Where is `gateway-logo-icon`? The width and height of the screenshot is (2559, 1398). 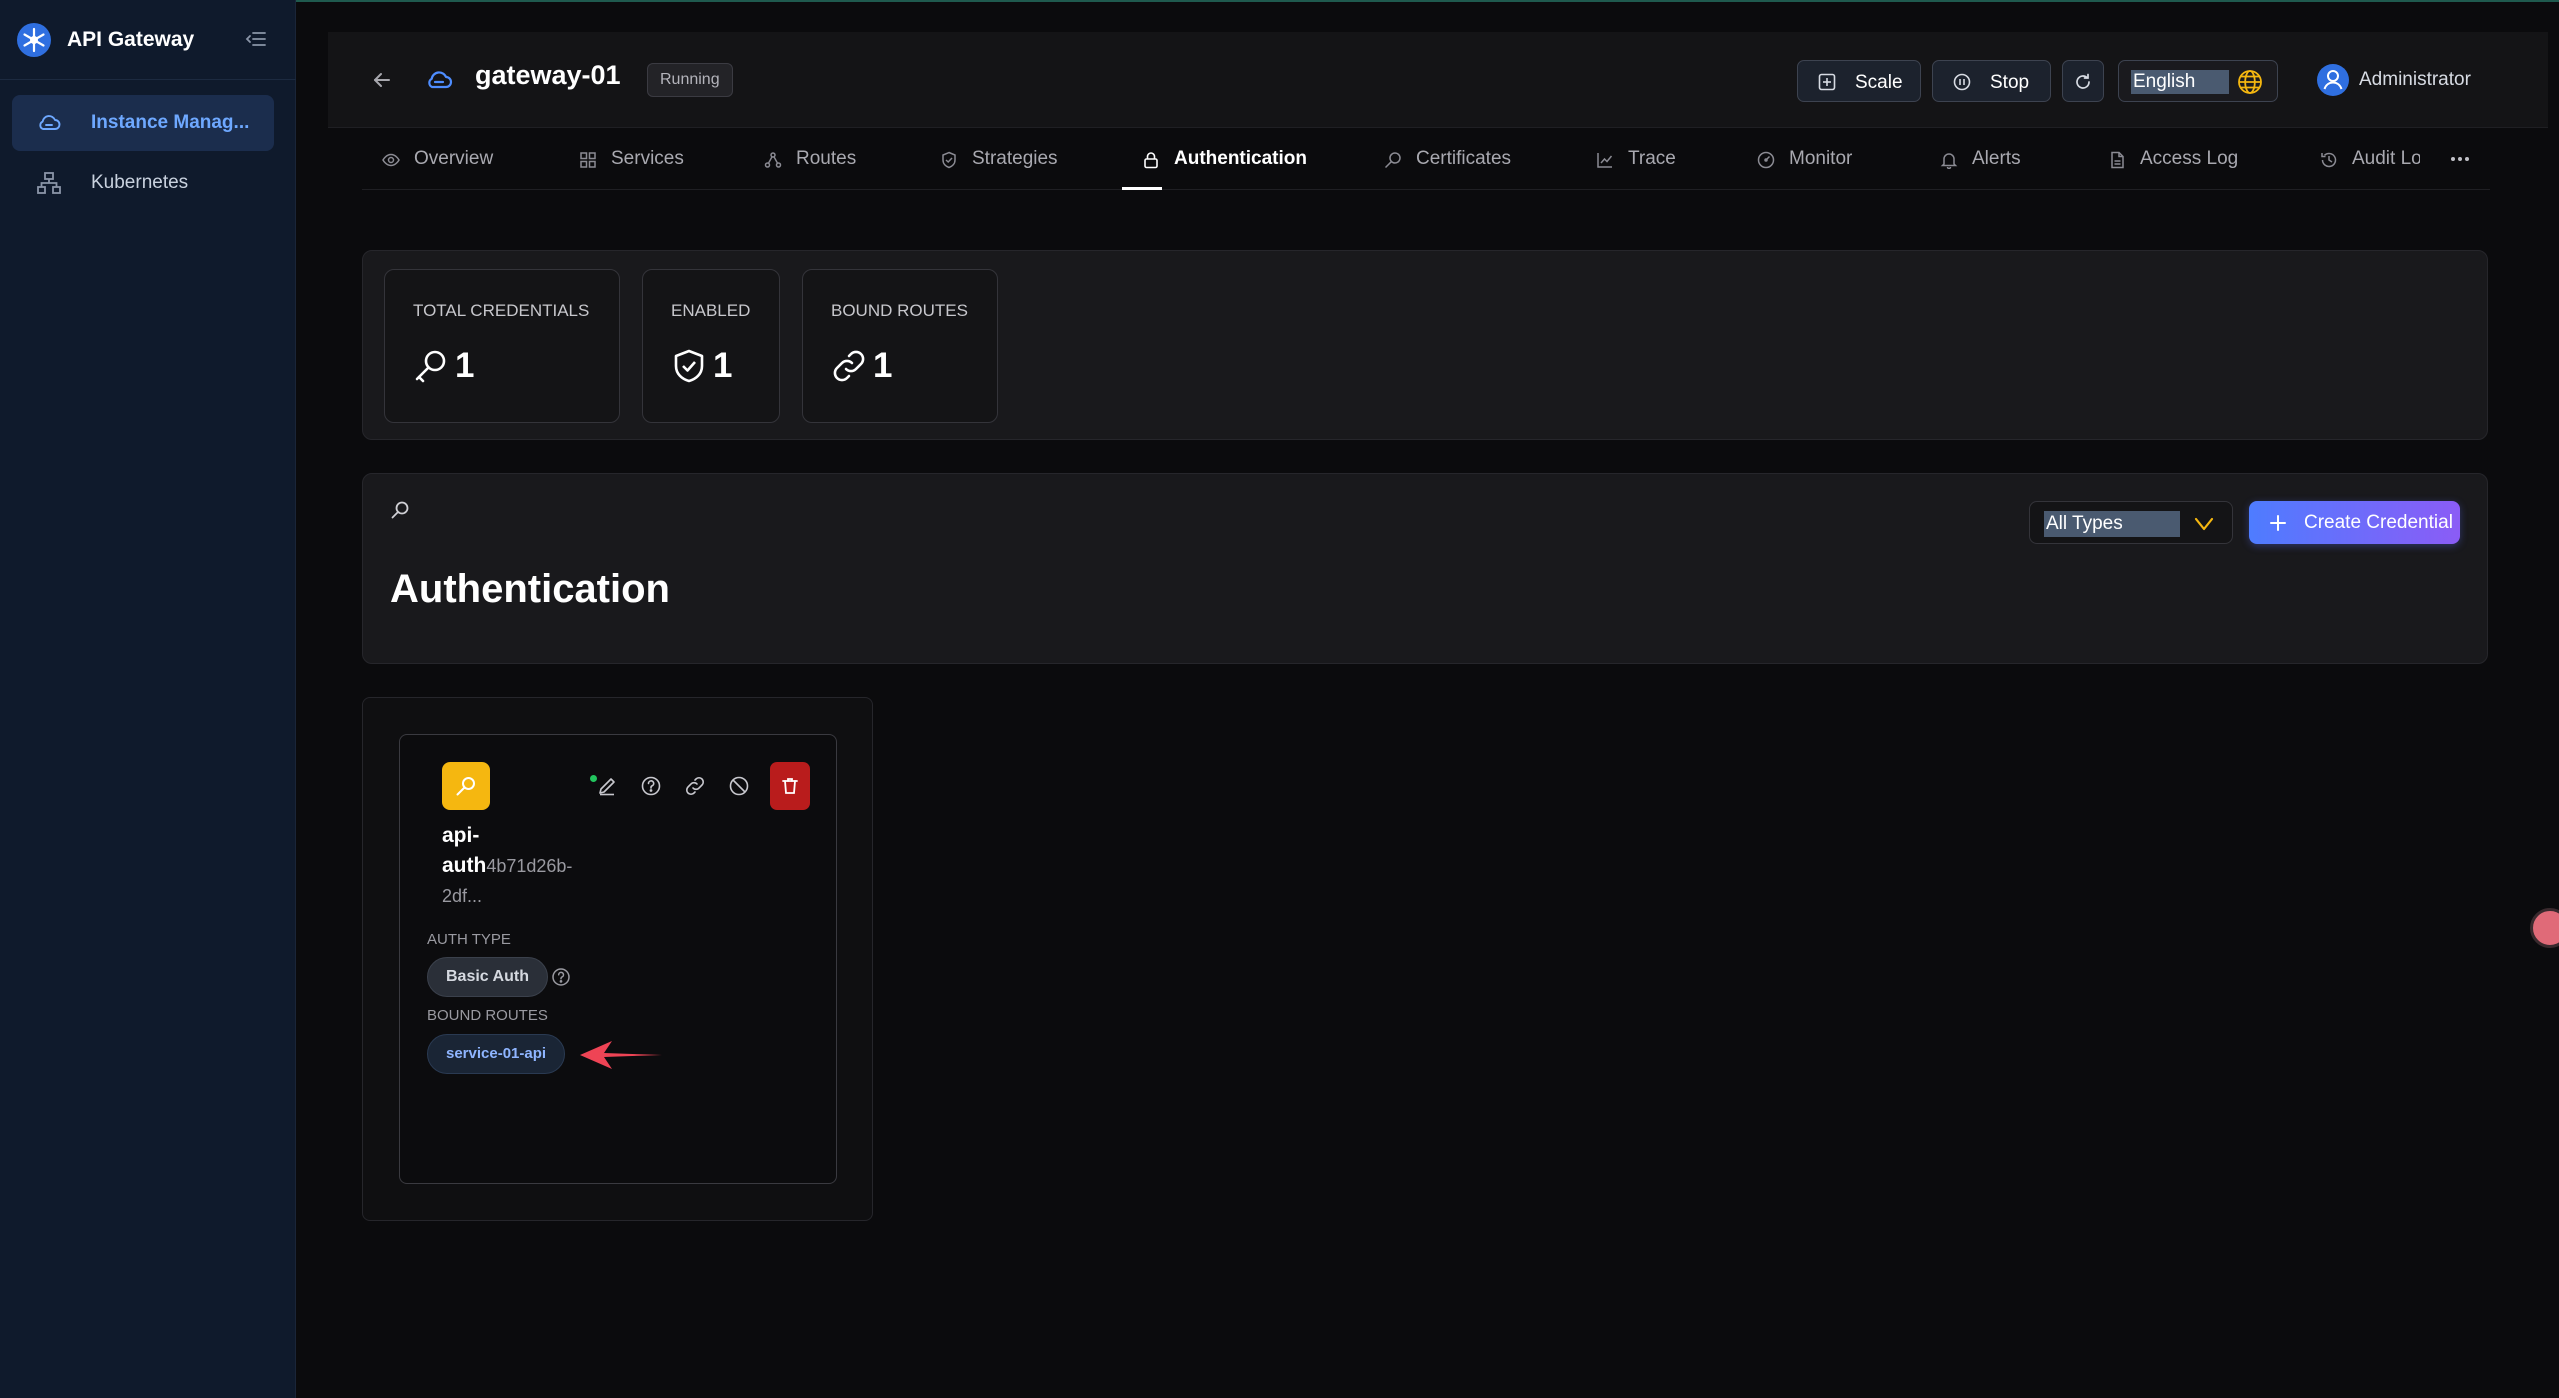 gateway-logo-icon is located at coordinates (34, 40).